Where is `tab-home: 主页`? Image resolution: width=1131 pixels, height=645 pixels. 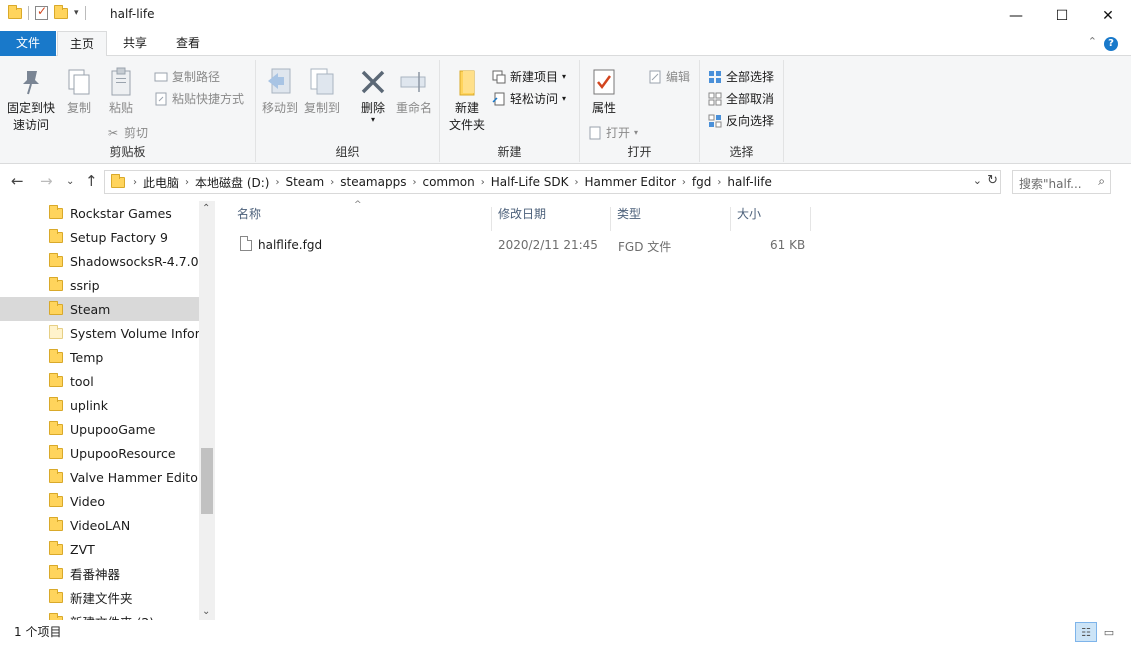 tab-home: 主页 is located at coordinates (82, 44).